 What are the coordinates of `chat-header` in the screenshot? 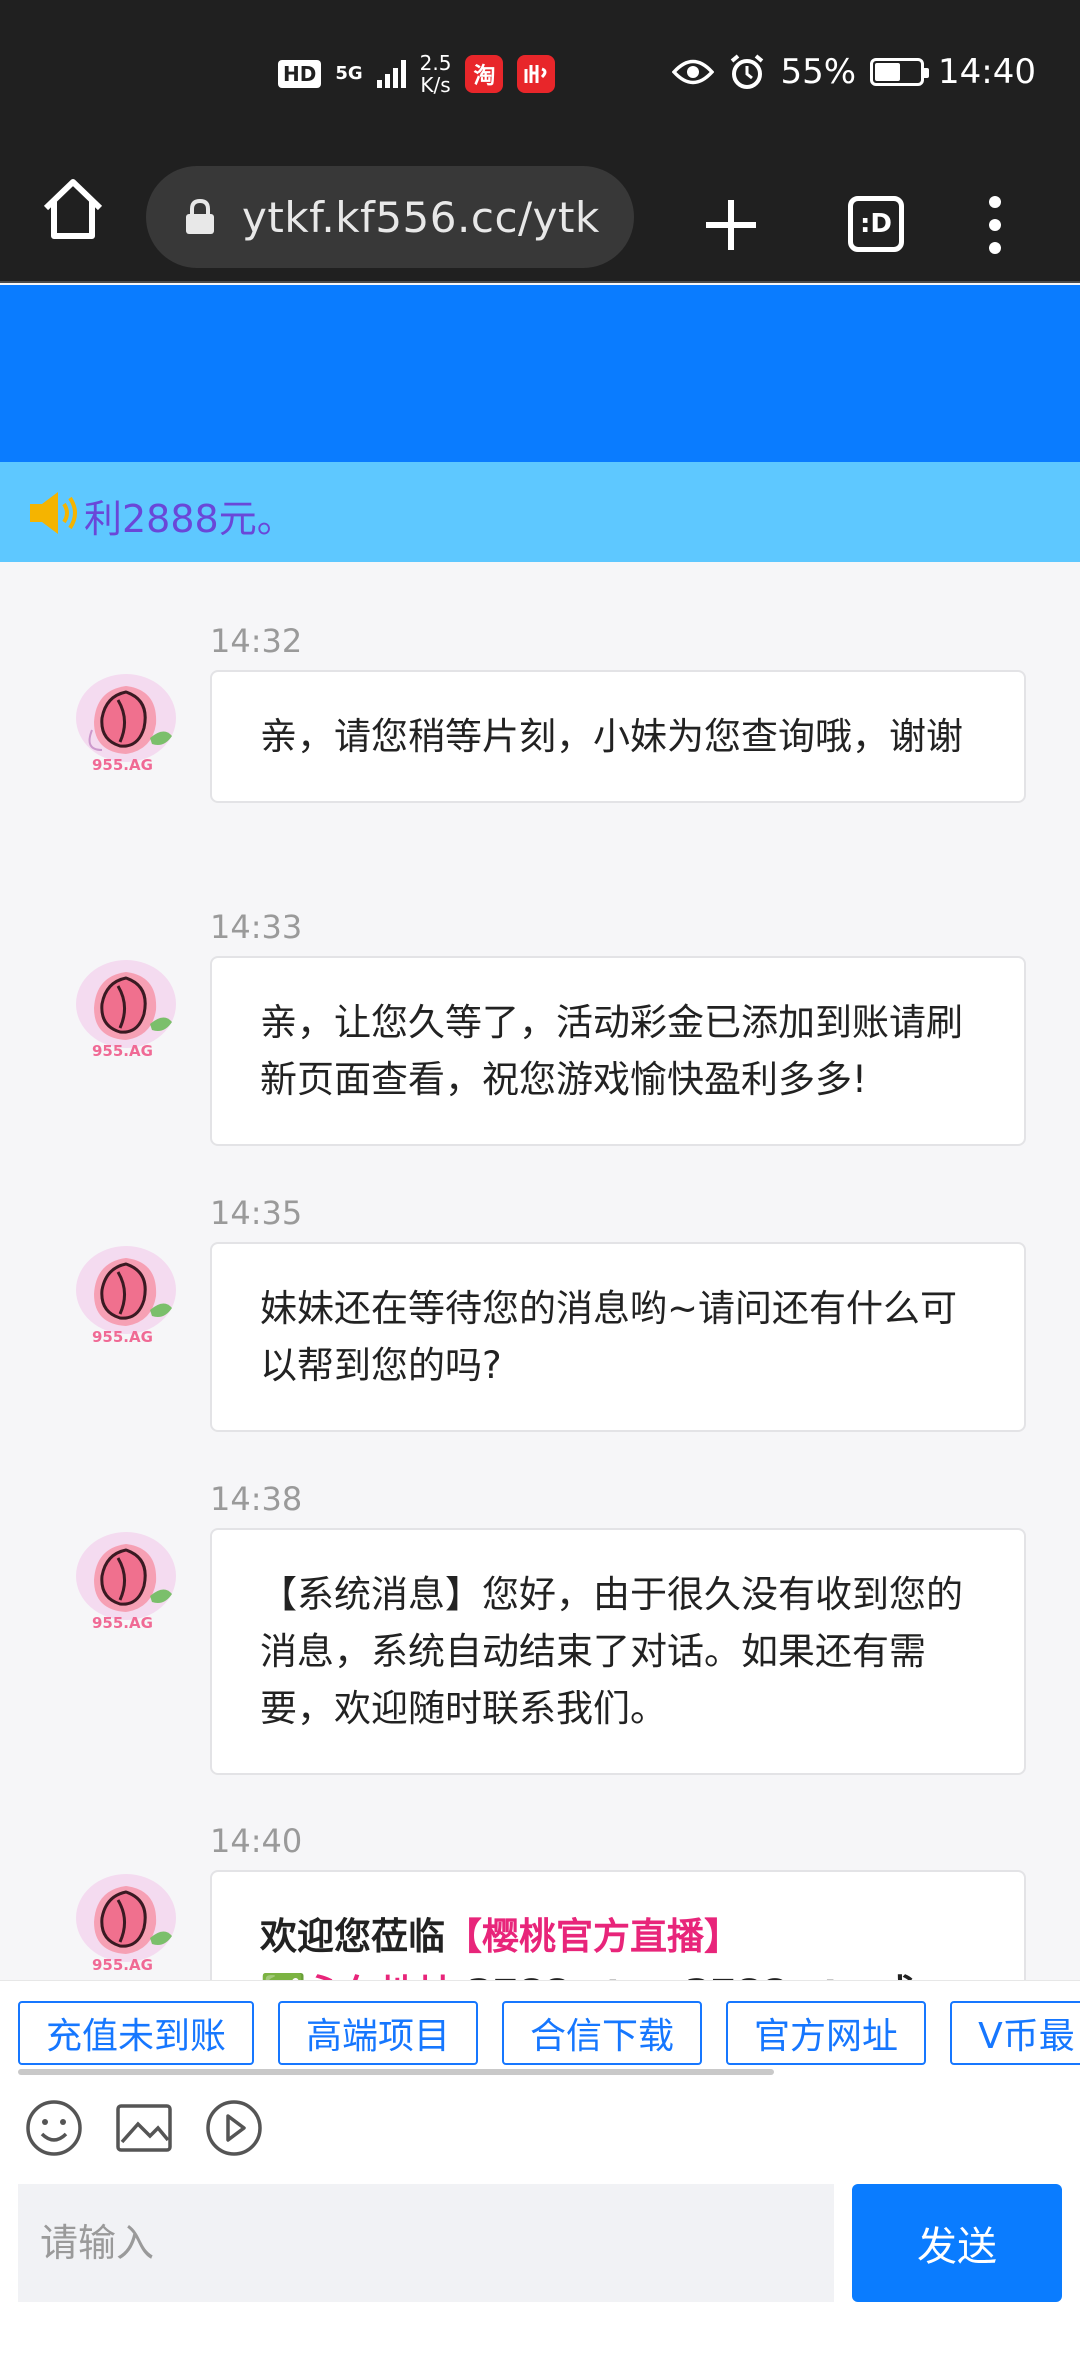 It's located at (540, 373).